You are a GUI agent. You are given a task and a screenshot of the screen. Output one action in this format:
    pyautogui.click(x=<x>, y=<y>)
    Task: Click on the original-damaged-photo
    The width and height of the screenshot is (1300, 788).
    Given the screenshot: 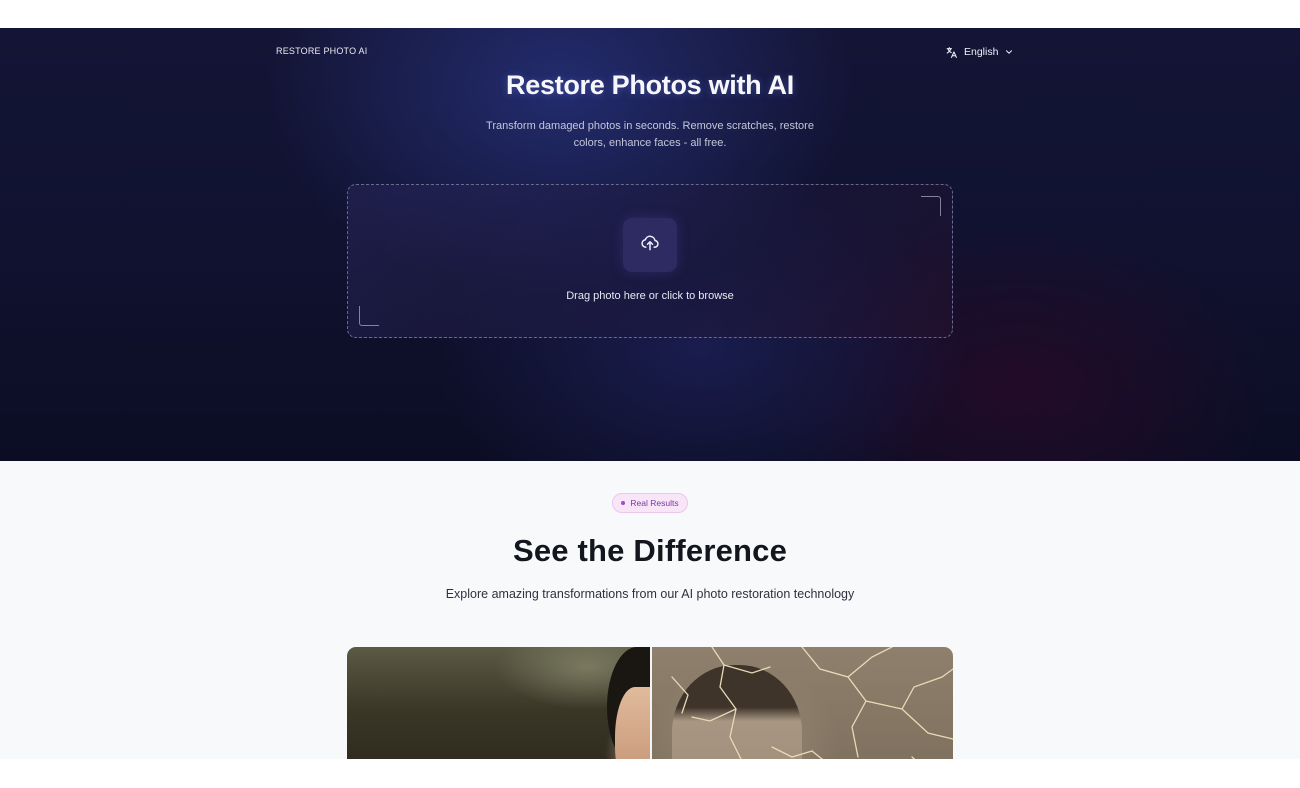 What is the action you would take?
    pyautogui.click(x=802, y=703)
    